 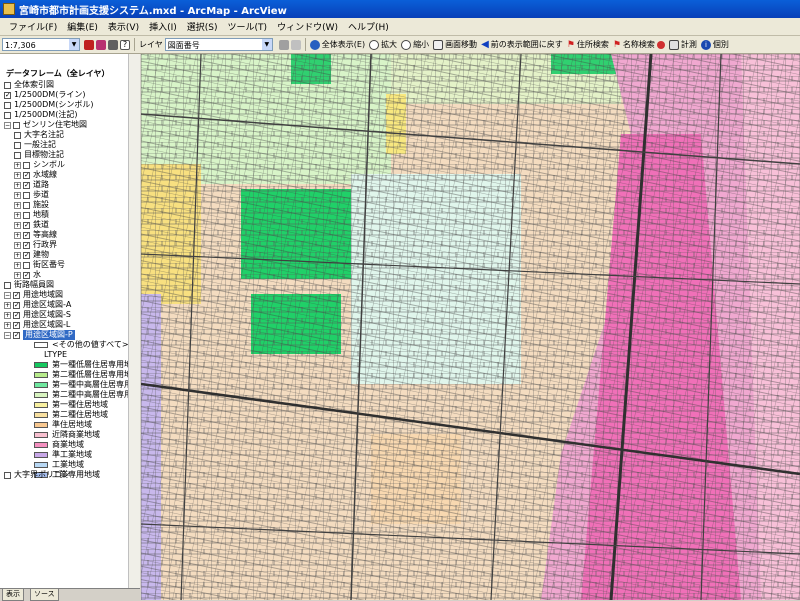 I want to click on select-tool-icon, so click(x=113, y=44).